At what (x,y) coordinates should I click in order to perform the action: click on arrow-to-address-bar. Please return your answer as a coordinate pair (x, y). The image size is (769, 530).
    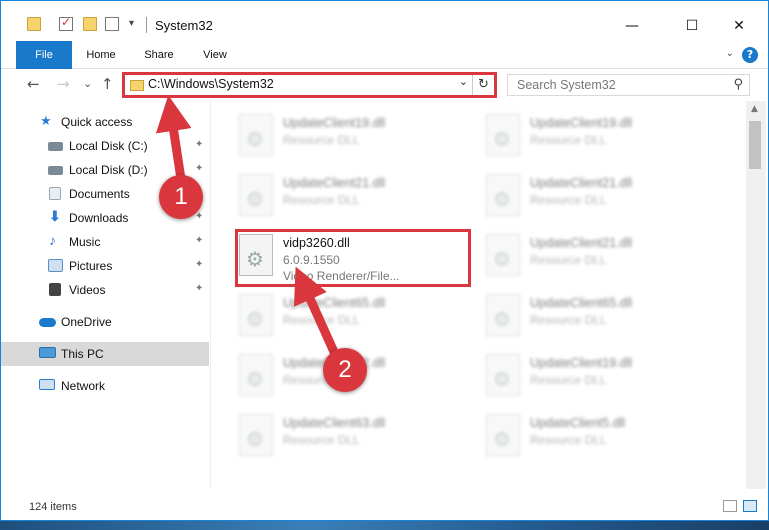
    Looking at the image, I should click on (173, 139).